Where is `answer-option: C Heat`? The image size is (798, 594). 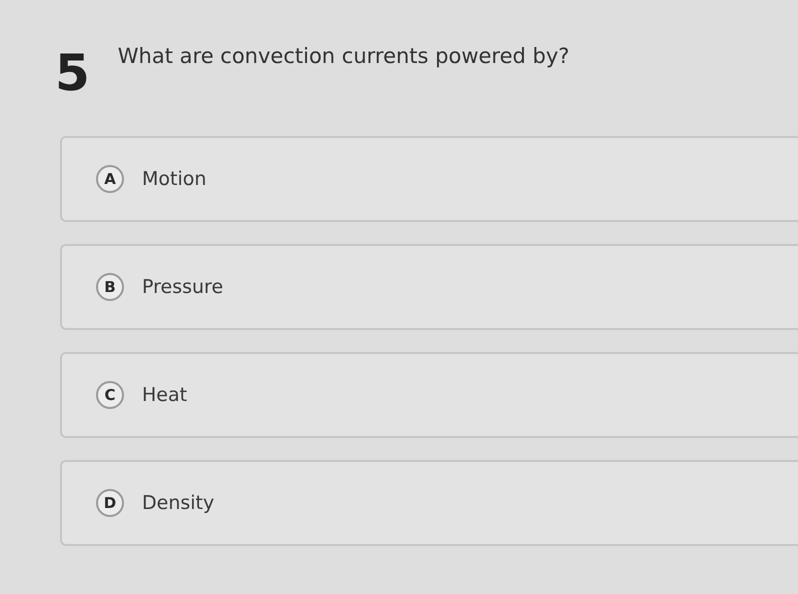
answer-option: C Heat is located at coordinates (429, 395).